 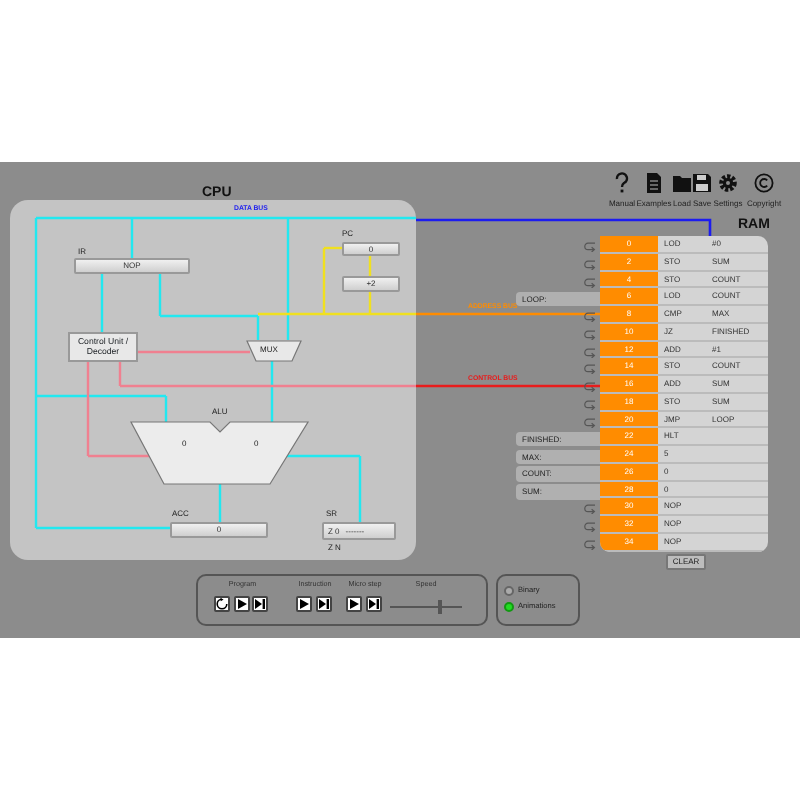 I want to click on folder-icon, so click(x=682, y=184).